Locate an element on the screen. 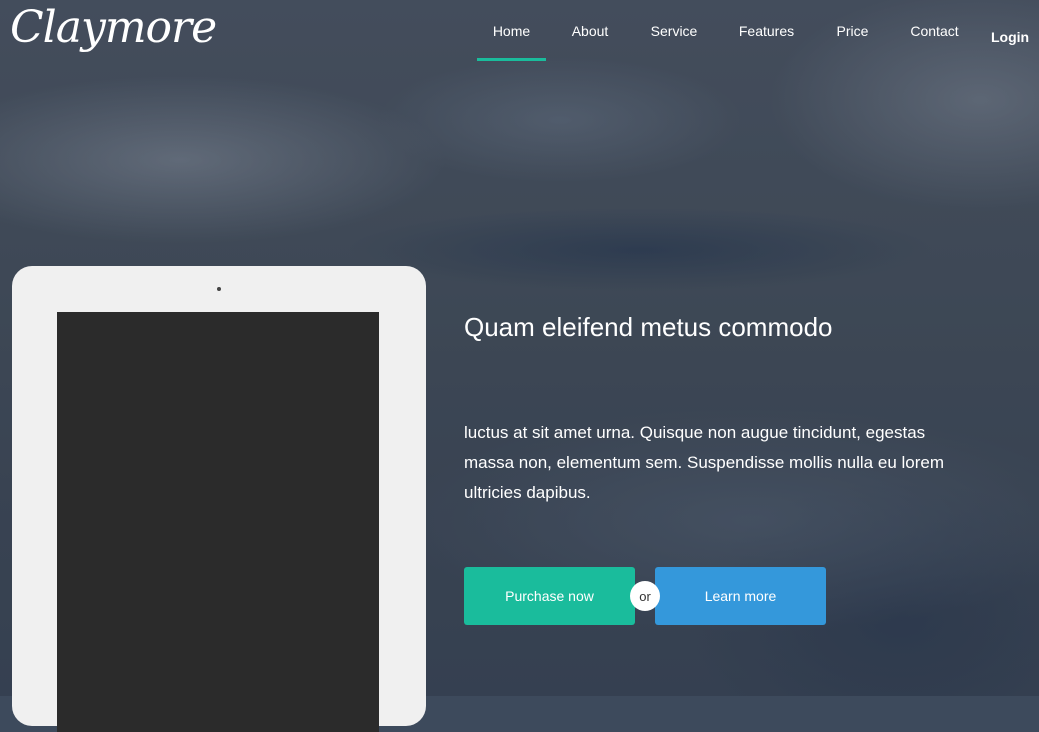  nav-item-price: Price is located at coordinates (852, 31).